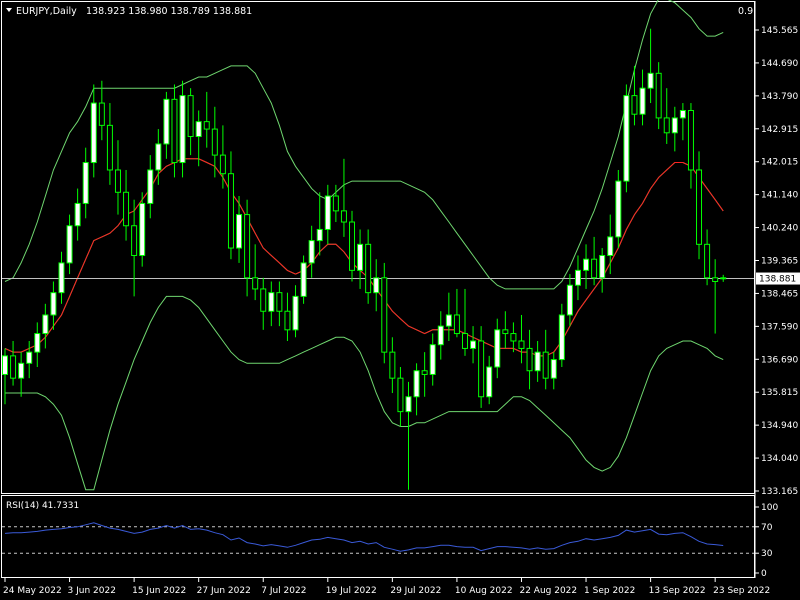 This screenshot has width=800, height=600. What do you see at coordinates (92, 591) in the screenshot?
I see `time-tick-label: 3 Jun 2022` at bounding box center [92, 591].